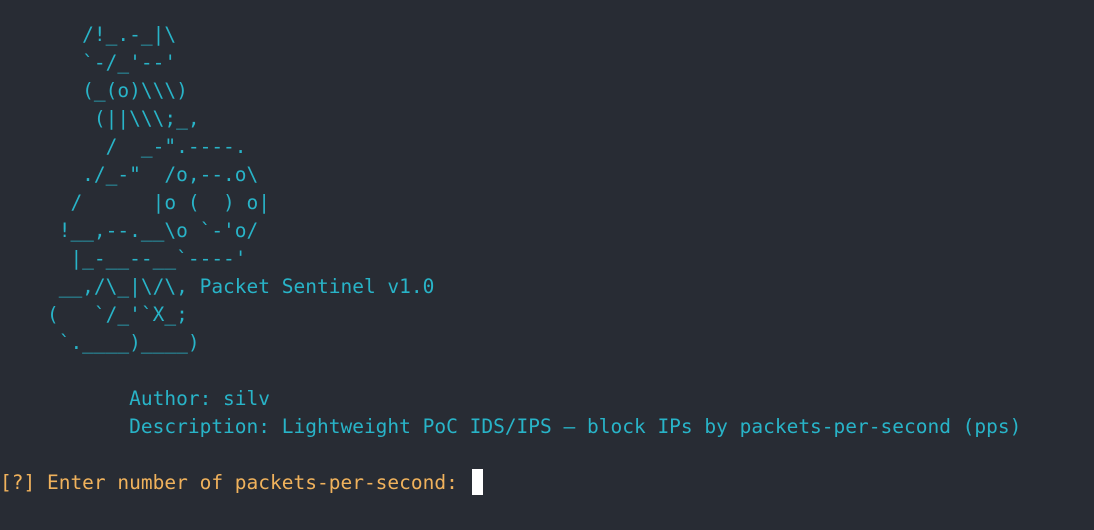  I want to click on prompt-text: [?] Enter number of packets-per-second:, so click(235, 482).